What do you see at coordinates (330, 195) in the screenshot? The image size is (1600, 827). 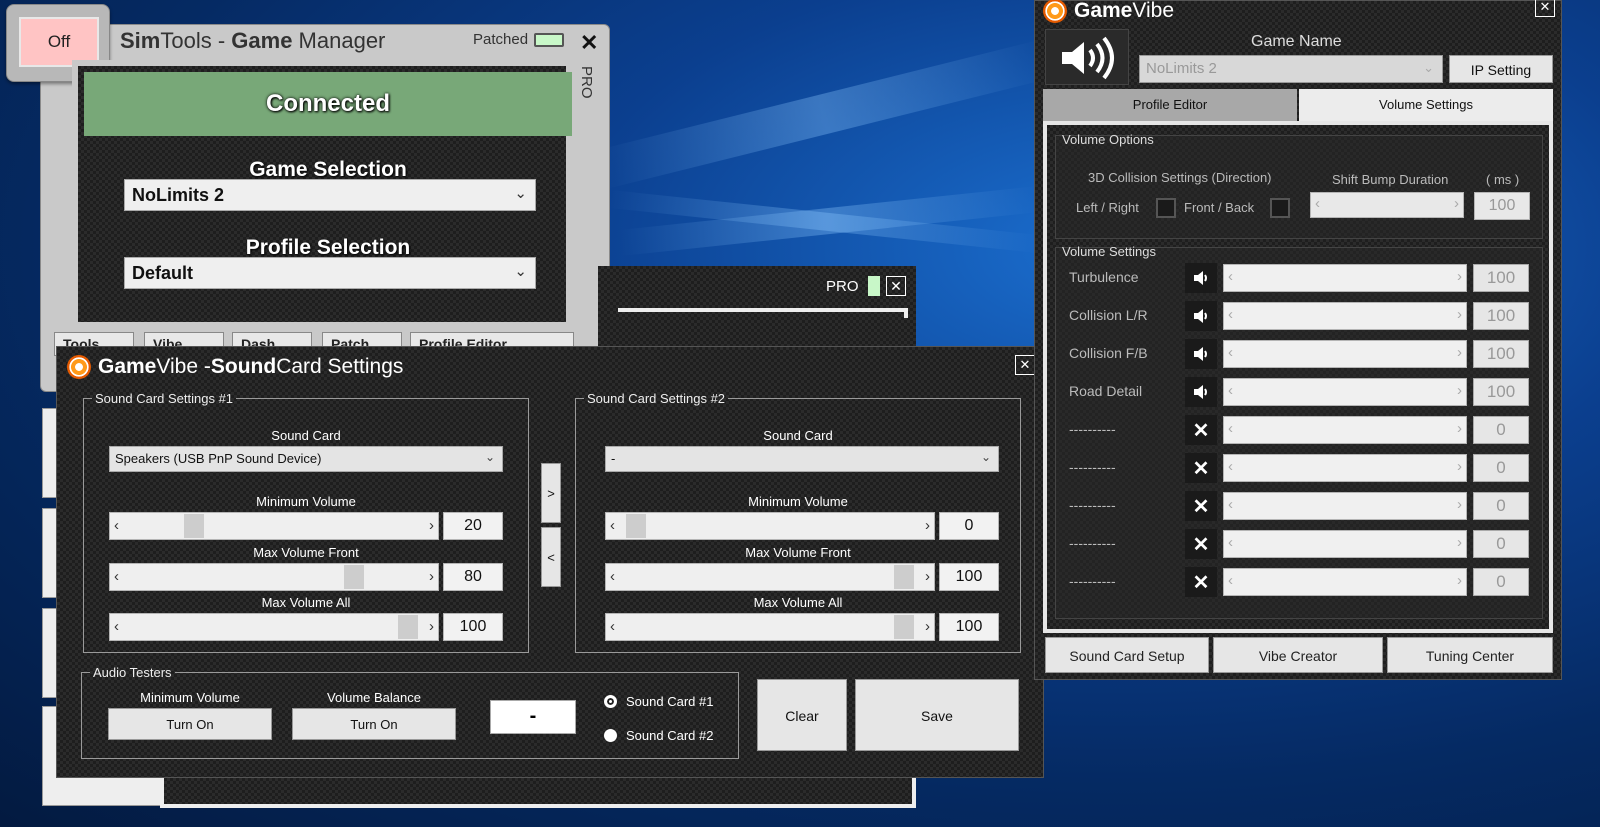 I see `game-selection-dropdown: NoLimits 2 ⌄` at bounding box center [330, 195].